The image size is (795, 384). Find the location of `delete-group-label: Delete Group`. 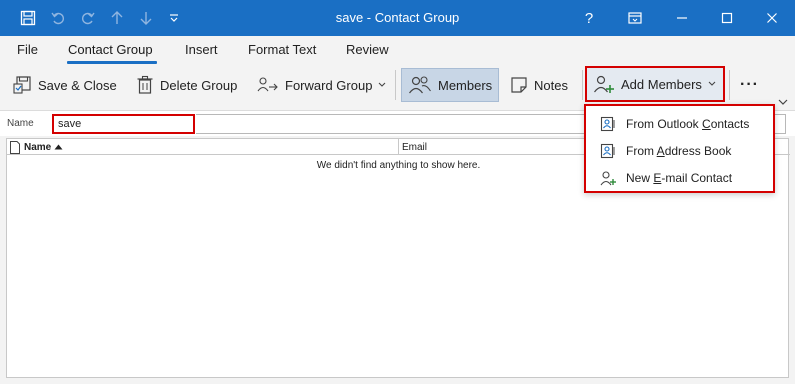

delete-group-label: Delete Group is located at coordinates (199, 85).